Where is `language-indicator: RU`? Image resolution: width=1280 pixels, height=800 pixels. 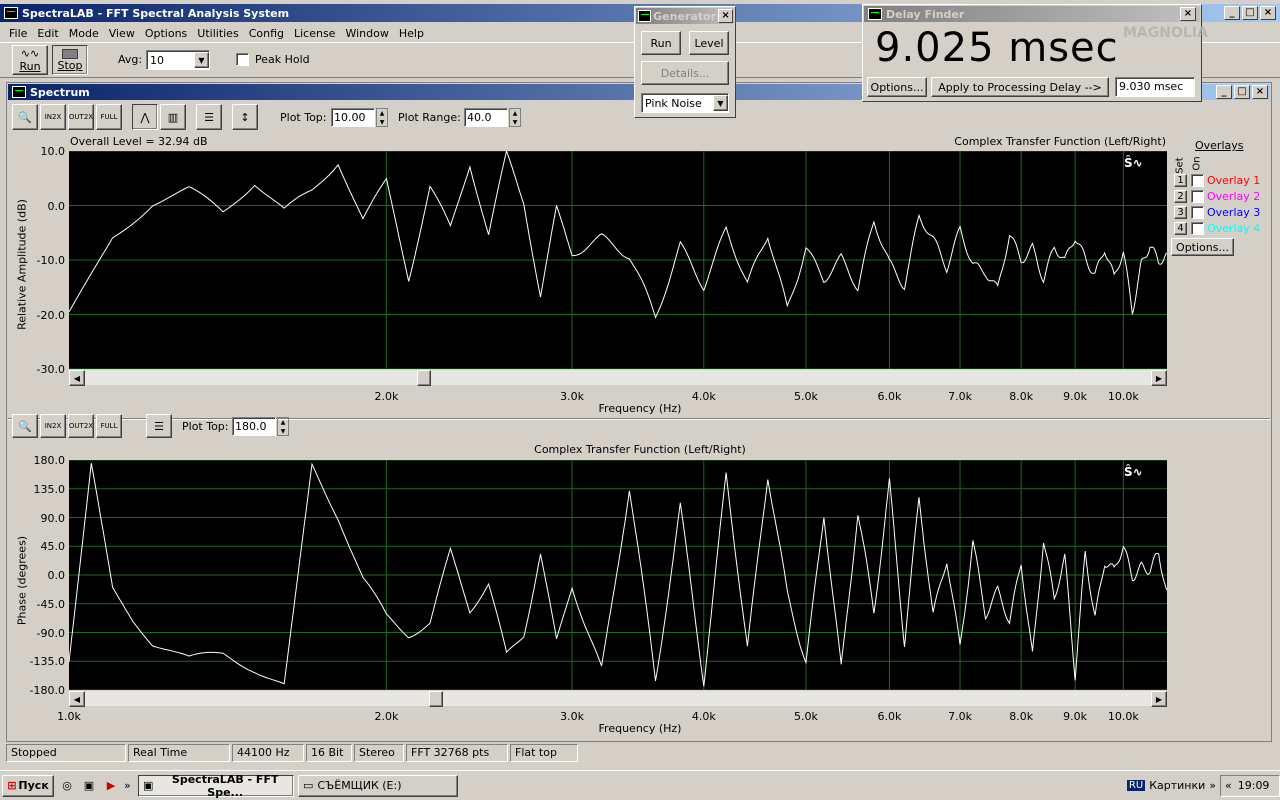
language-indicator: RU is located at coordinates (1136, 785).